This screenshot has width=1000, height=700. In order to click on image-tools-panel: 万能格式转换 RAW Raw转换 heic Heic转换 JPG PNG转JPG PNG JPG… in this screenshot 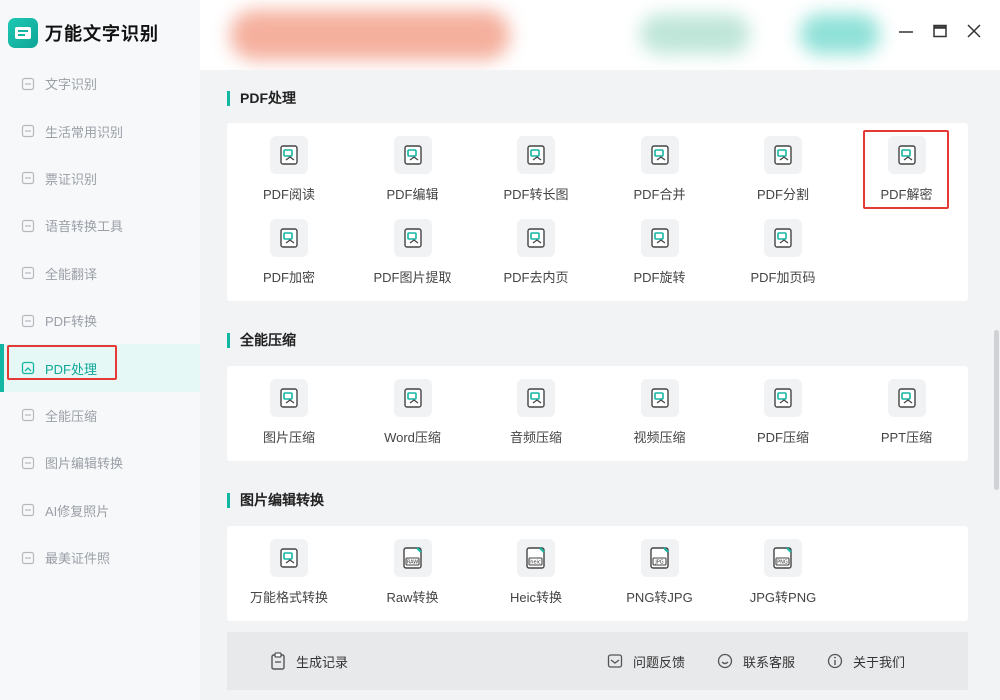, I will do `click(597, 573)`.